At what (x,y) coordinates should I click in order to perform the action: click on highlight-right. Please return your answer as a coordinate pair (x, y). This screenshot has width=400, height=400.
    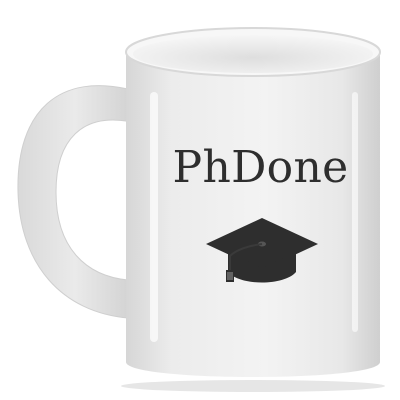
    Looking at the image, I should click on (355, 212).